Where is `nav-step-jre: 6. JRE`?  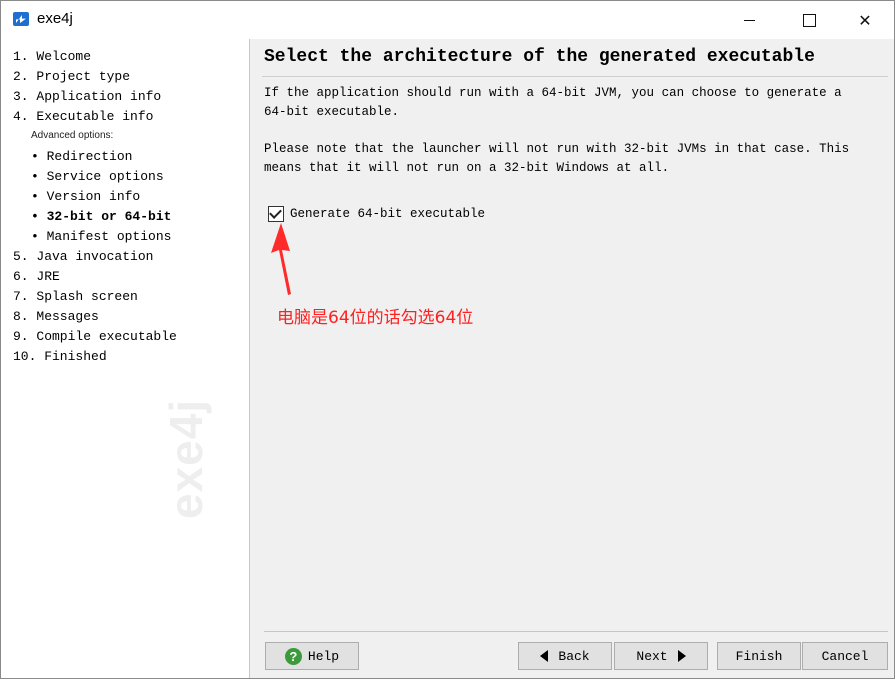
nav-step-jre: 6. JRE is located at coordinates (36, 277).